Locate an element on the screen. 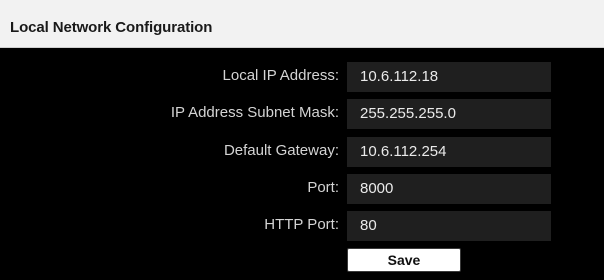 This screenshot has height=280, width=604. form-row-default-gateway: Default Gateway: 10.6.112.254 is located at coordinates (302, 152).